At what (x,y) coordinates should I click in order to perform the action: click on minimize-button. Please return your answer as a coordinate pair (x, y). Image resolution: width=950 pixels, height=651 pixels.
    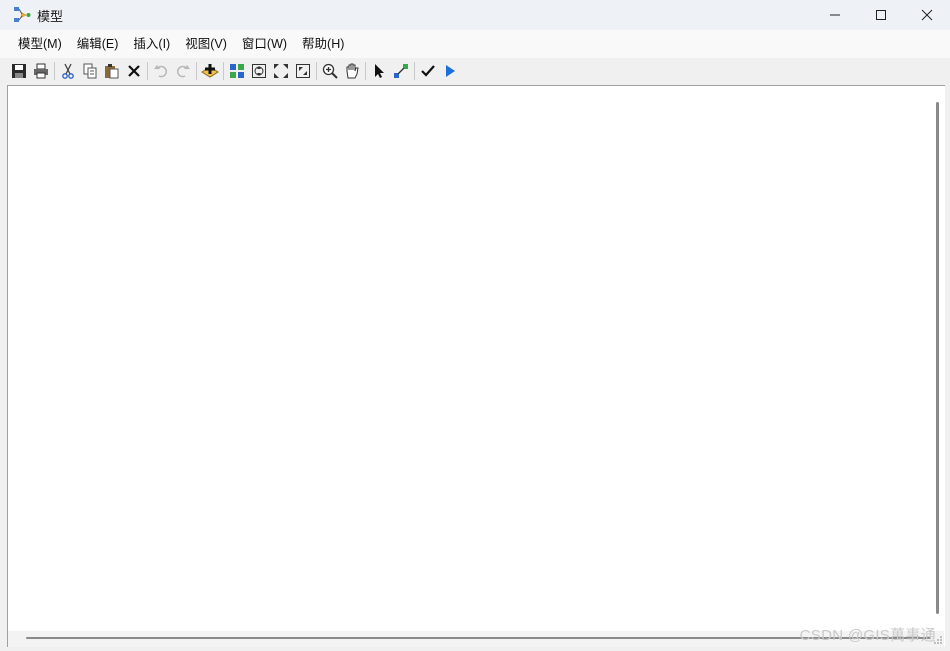
    Looking at the image, I should click on (835, 15).